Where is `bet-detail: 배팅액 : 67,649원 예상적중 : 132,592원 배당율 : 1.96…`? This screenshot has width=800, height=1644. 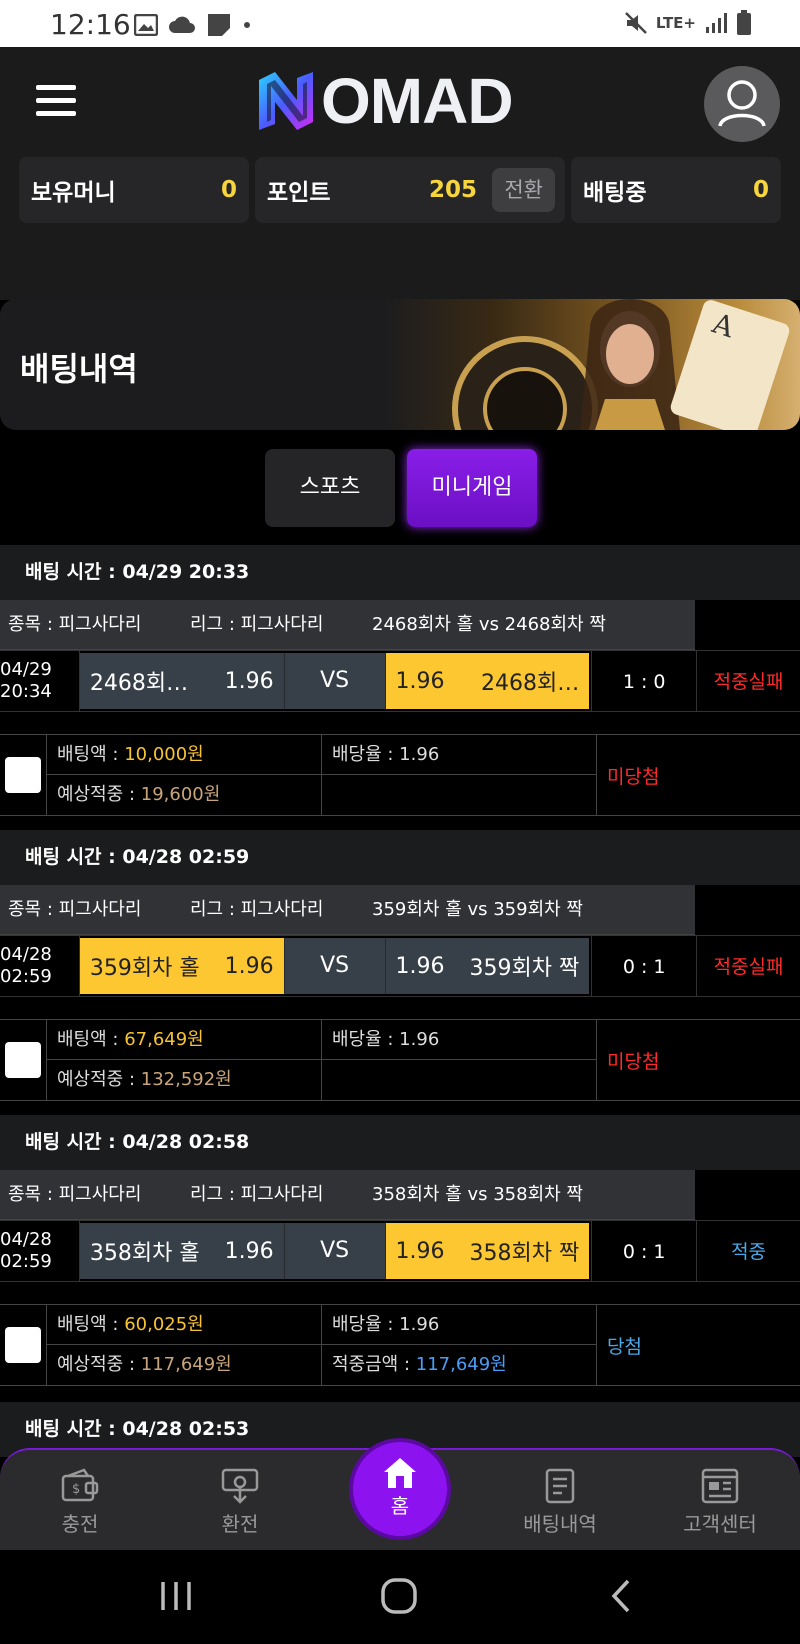 bet-detail: 배팅액 : 67,649원 예상적중 : 132,592원 배당율 : 1.96… is located at coordinates (400, 1060).